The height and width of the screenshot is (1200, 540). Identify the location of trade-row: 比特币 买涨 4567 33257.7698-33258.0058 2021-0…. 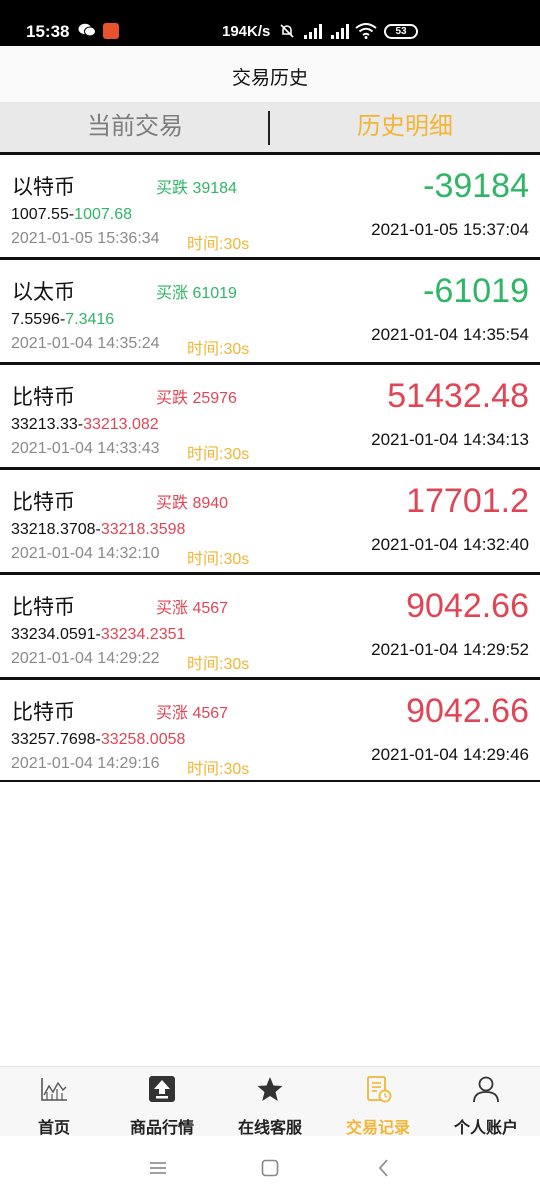
(270, 729).